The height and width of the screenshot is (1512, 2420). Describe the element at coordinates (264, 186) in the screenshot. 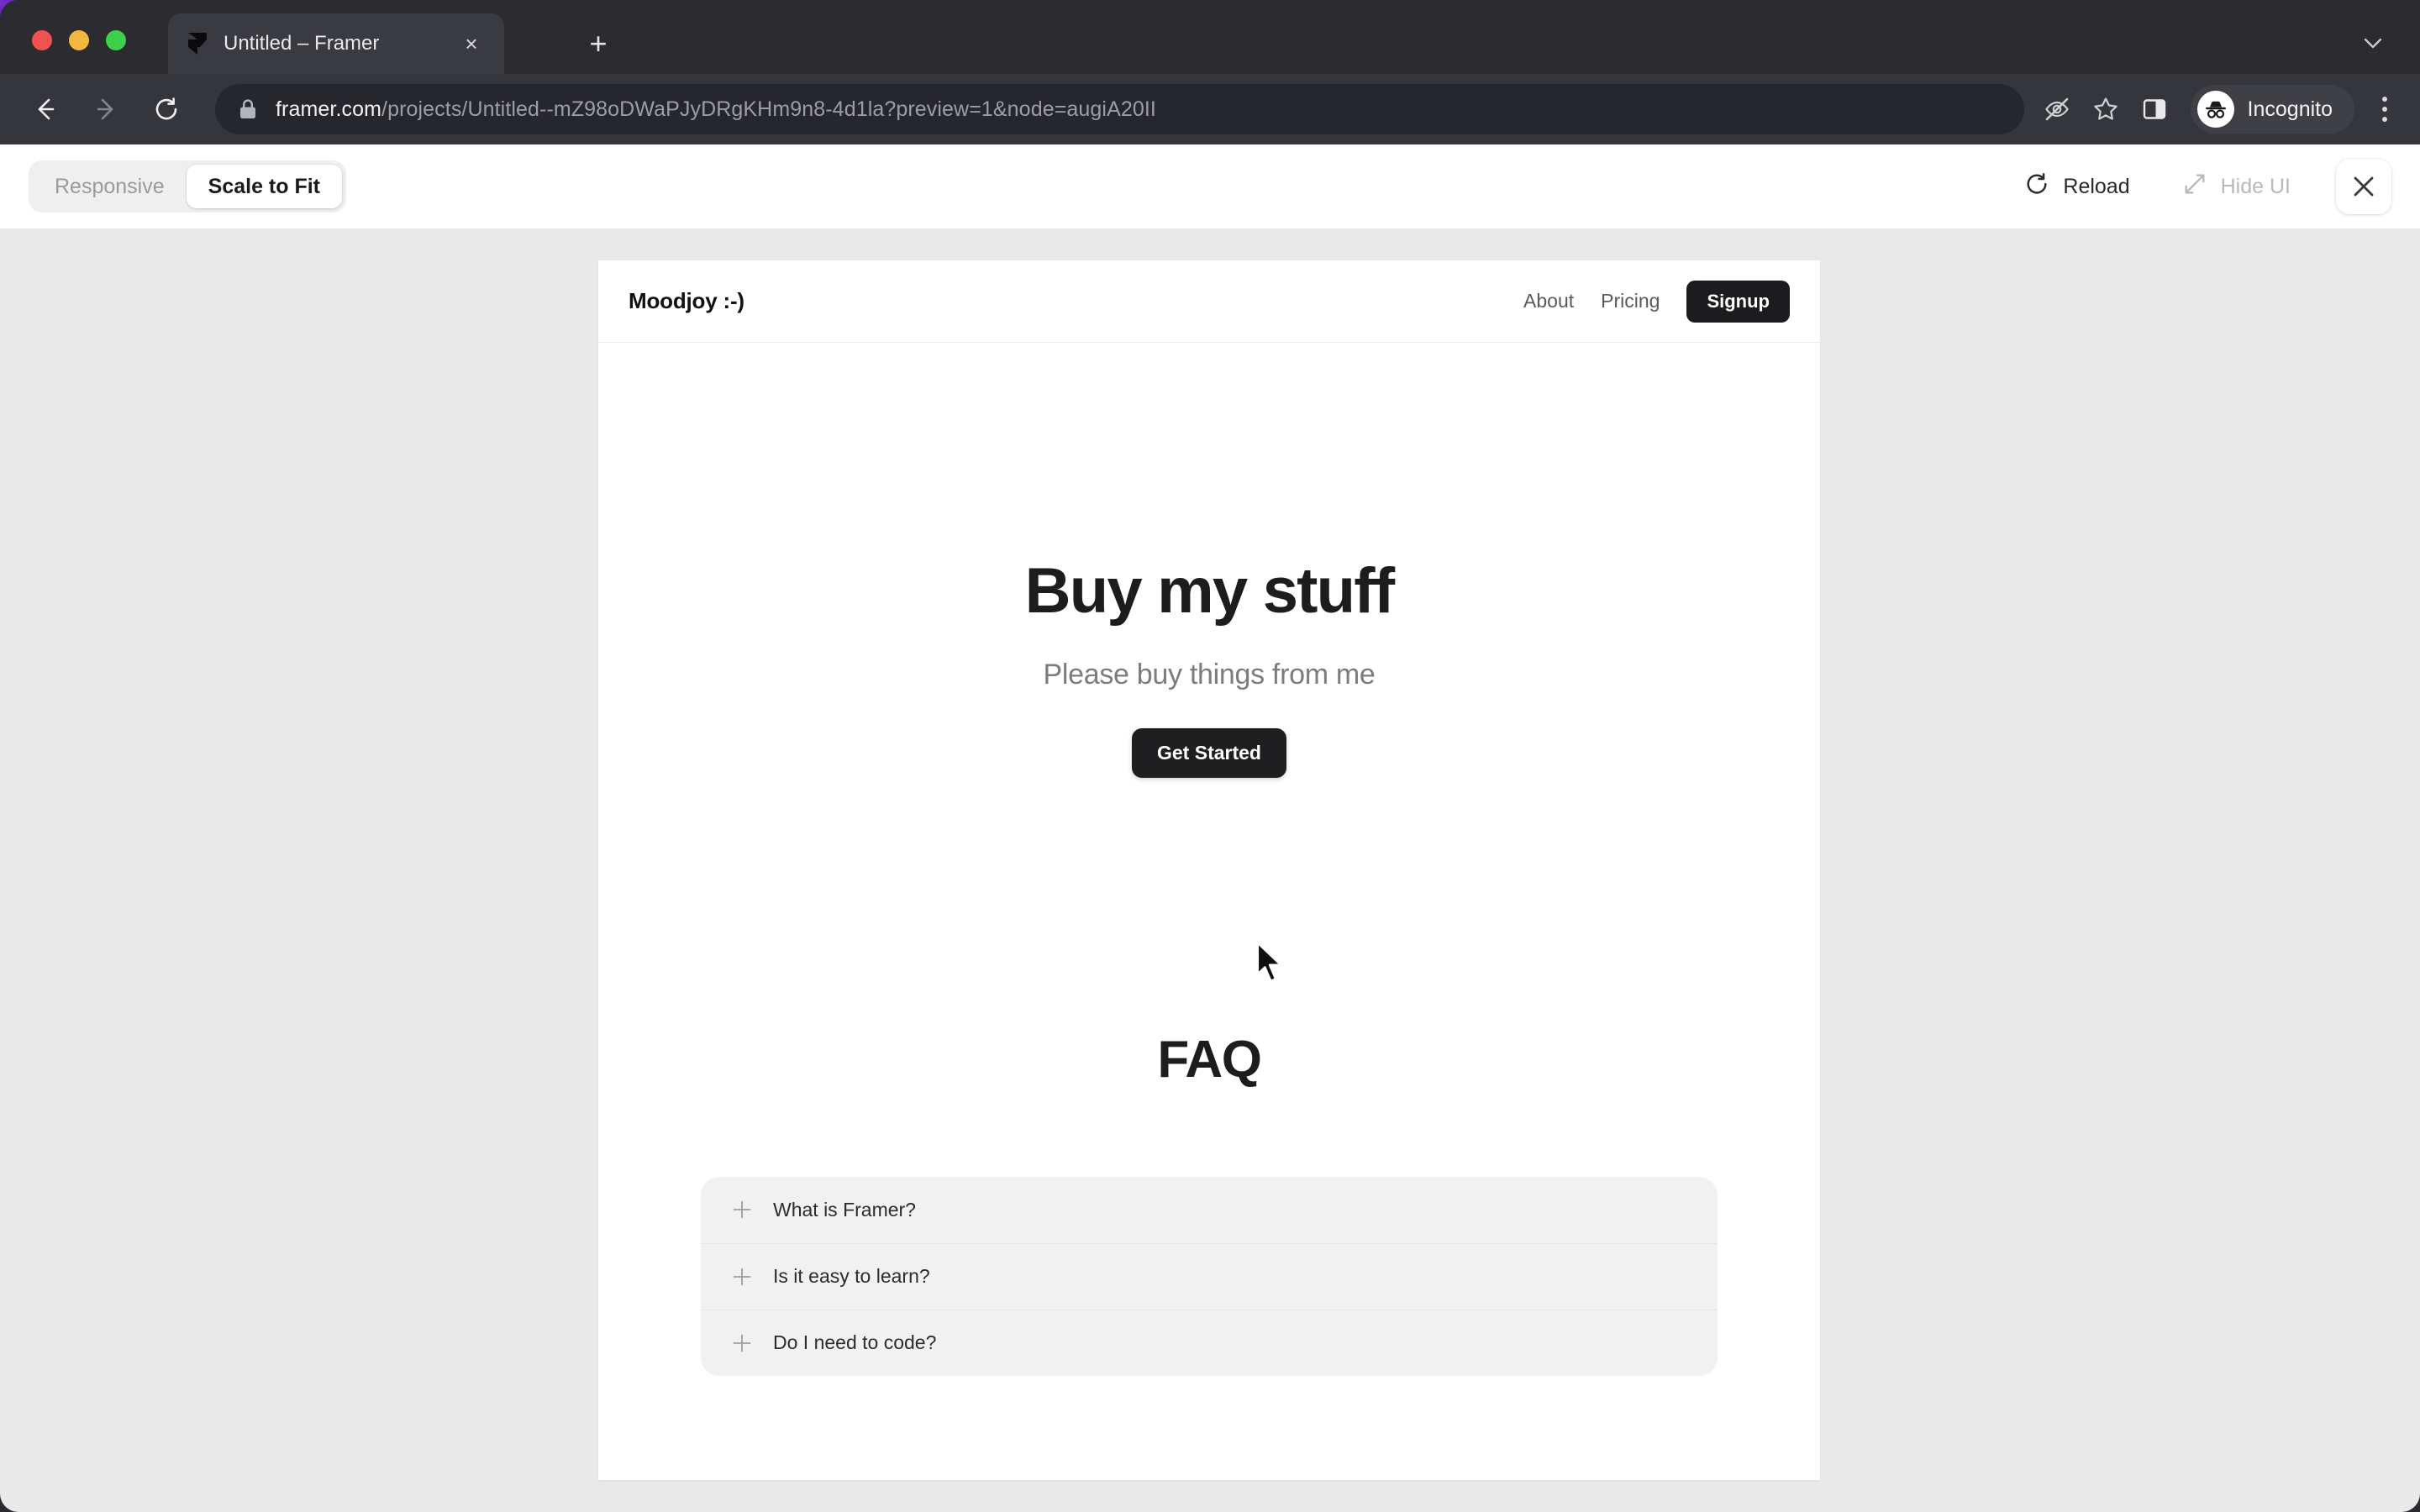

I see `segment-scale-to-fit: Scale to Fit` at that location.